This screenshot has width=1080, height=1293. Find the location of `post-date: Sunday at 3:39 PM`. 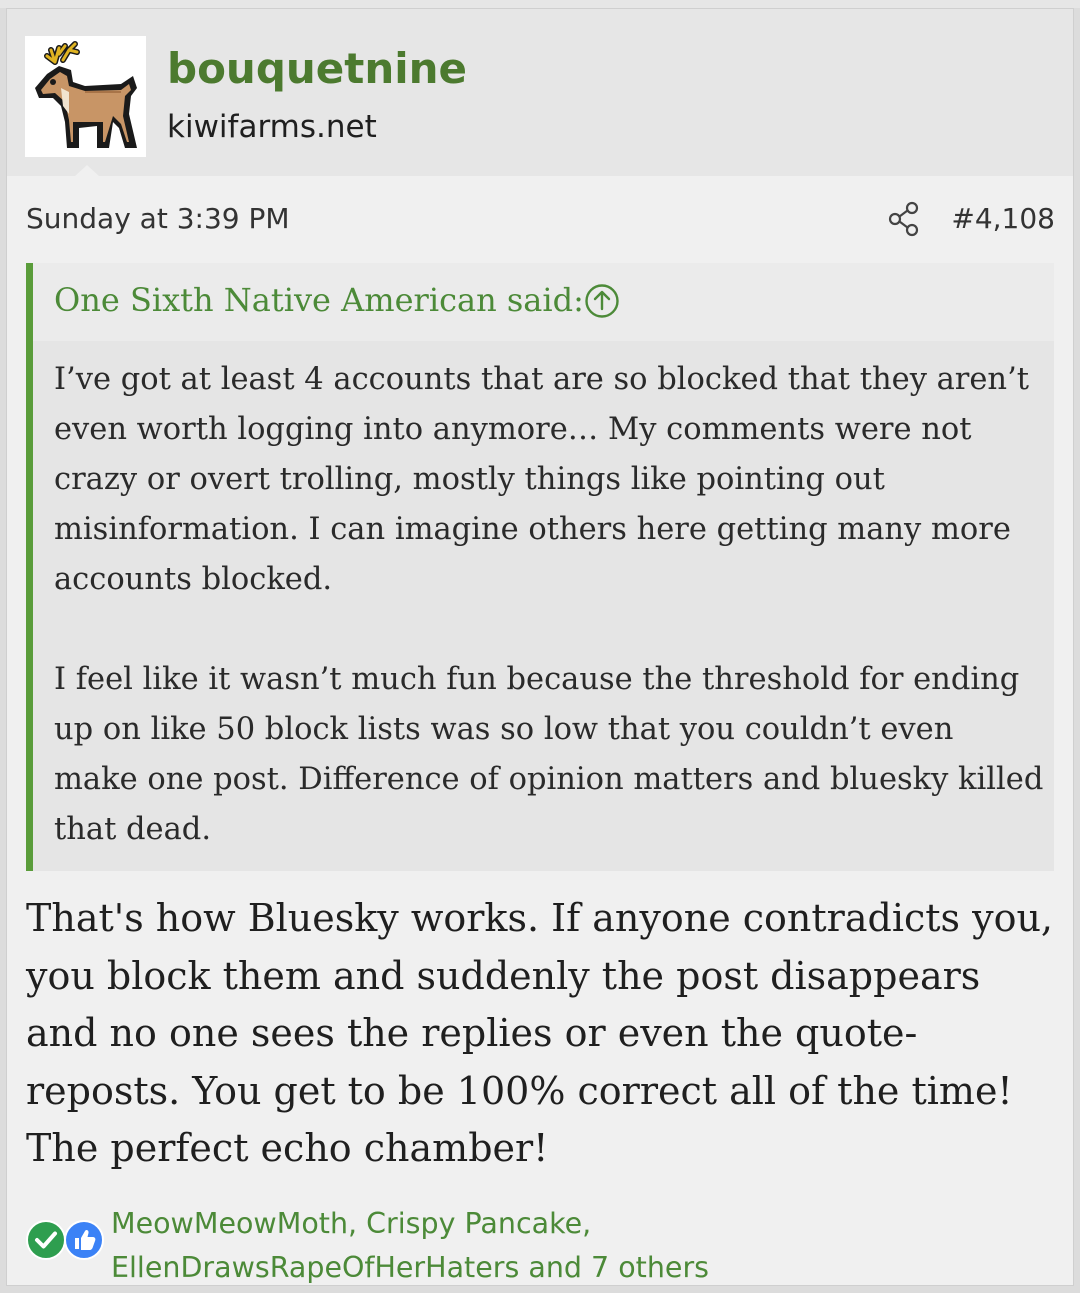

post-date: Sunday at 3:39 PM is located at coordinates (158, 219).